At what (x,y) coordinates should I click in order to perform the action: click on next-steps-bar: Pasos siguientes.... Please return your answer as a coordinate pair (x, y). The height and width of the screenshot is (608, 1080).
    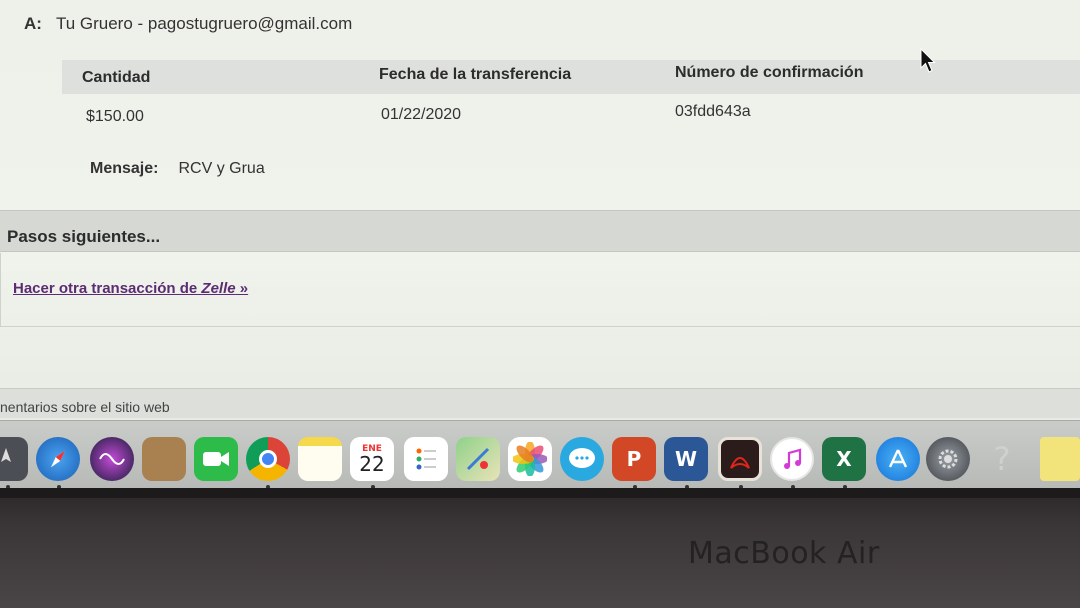
    Looking at the image, I should click on (540, 231).